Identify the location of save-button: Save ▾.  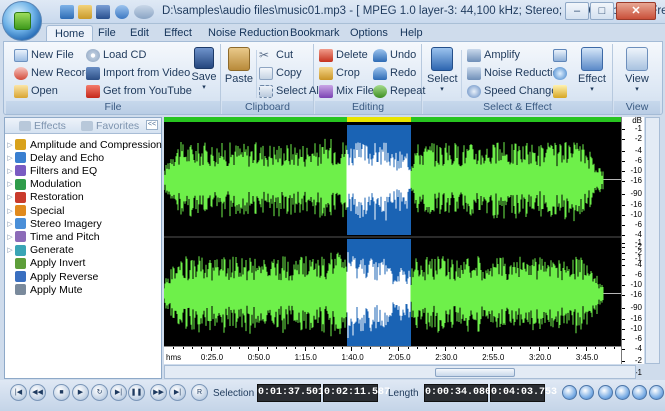
(204, 69).